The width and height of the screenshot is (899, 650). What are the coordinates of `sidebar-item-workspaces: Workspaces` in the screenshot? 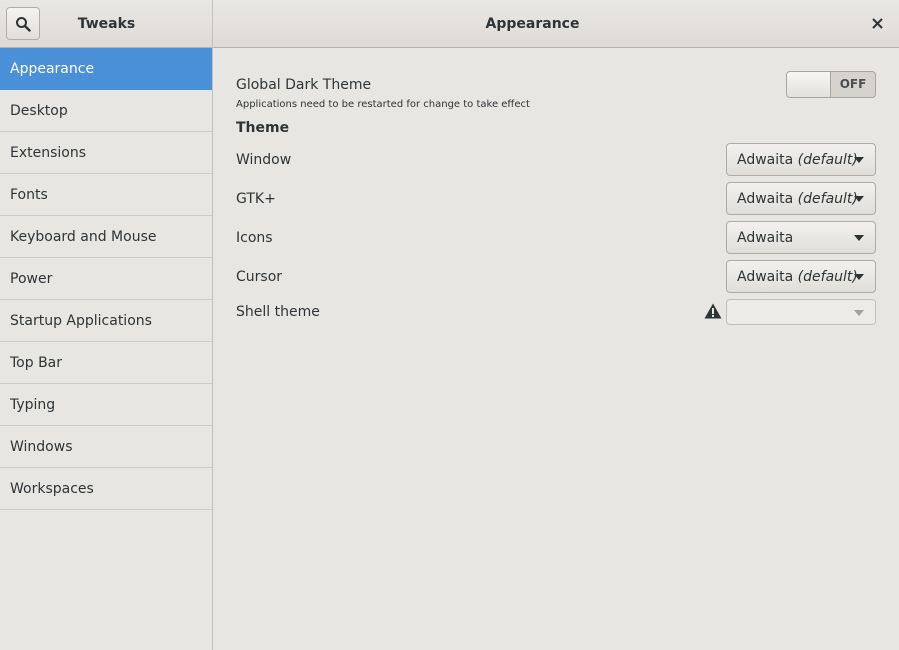 It's located at (106, 489).